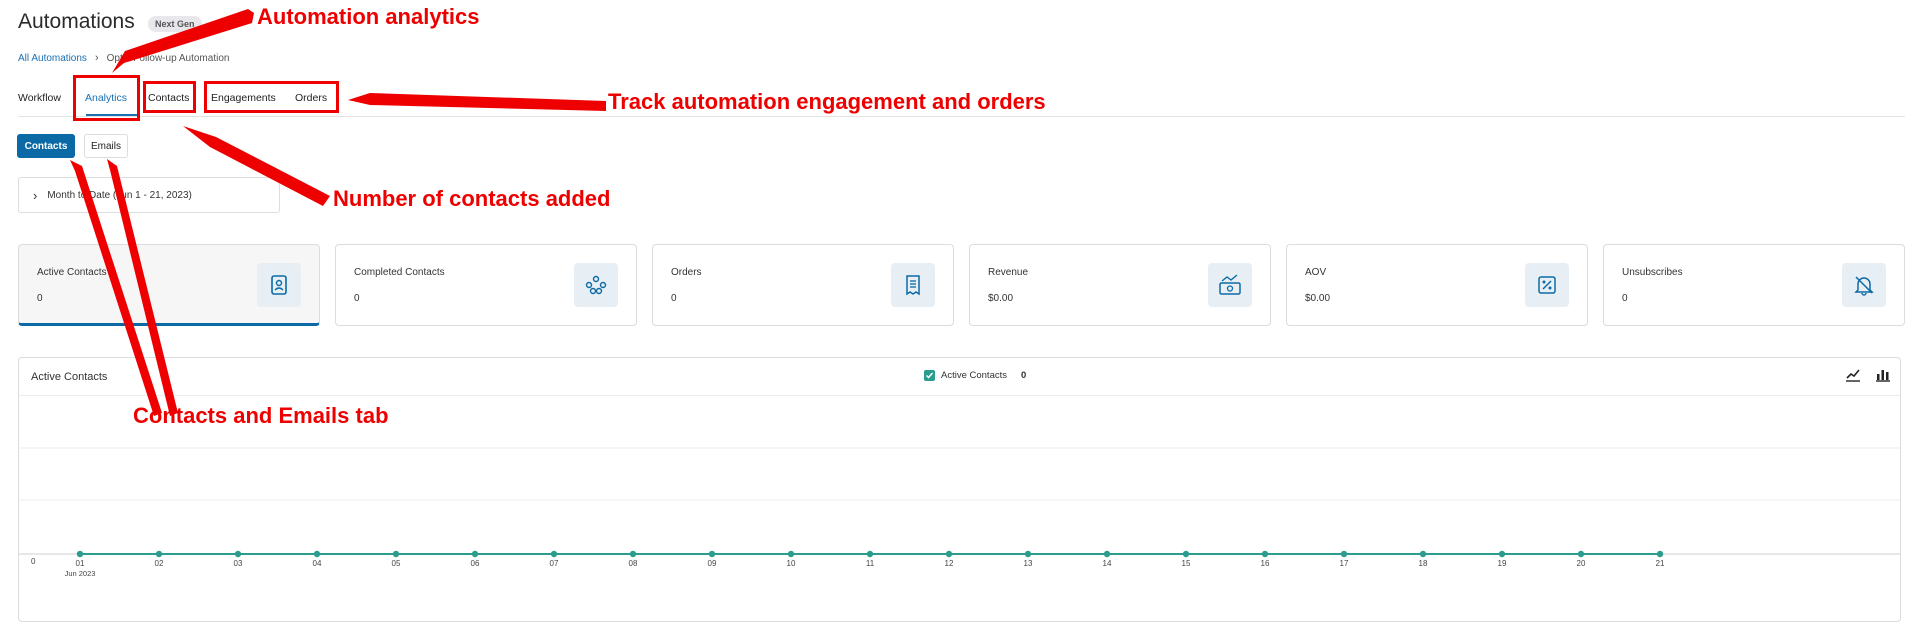 The image size is (1917, 641). What do you see at coordinates (256, 166) in the screenshot?
I see `arrow-contacts-added` at bounding box center [256, 166].